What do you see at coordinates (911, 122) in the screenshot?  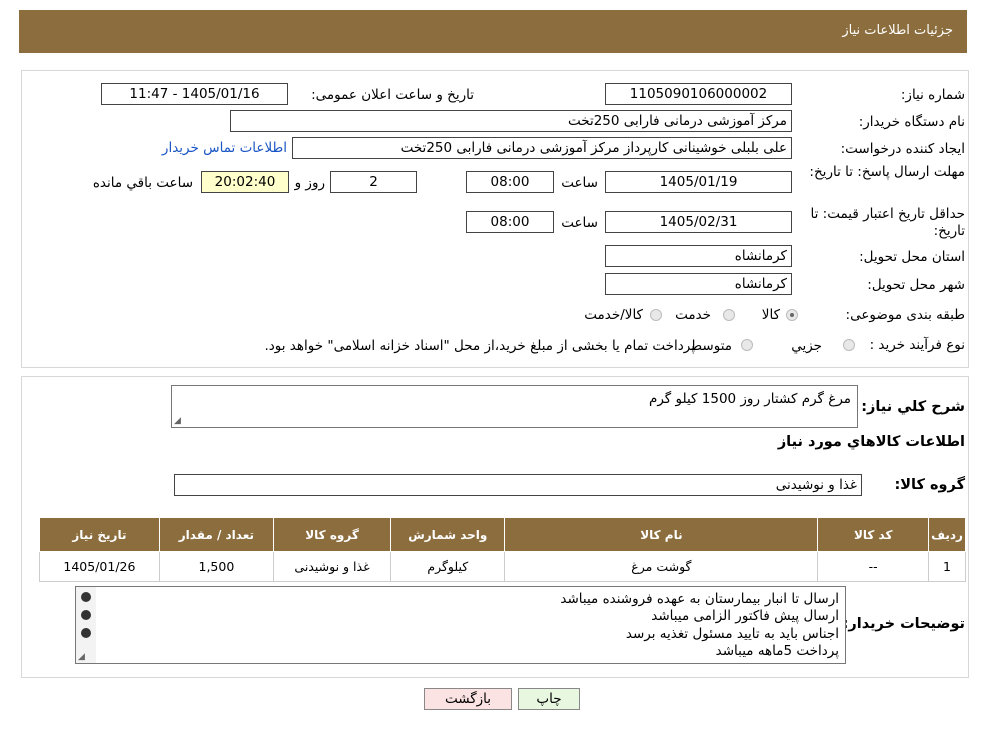 I see `buyer-label: نام دستگاه خریدار:` at bounding box center [911, 122].